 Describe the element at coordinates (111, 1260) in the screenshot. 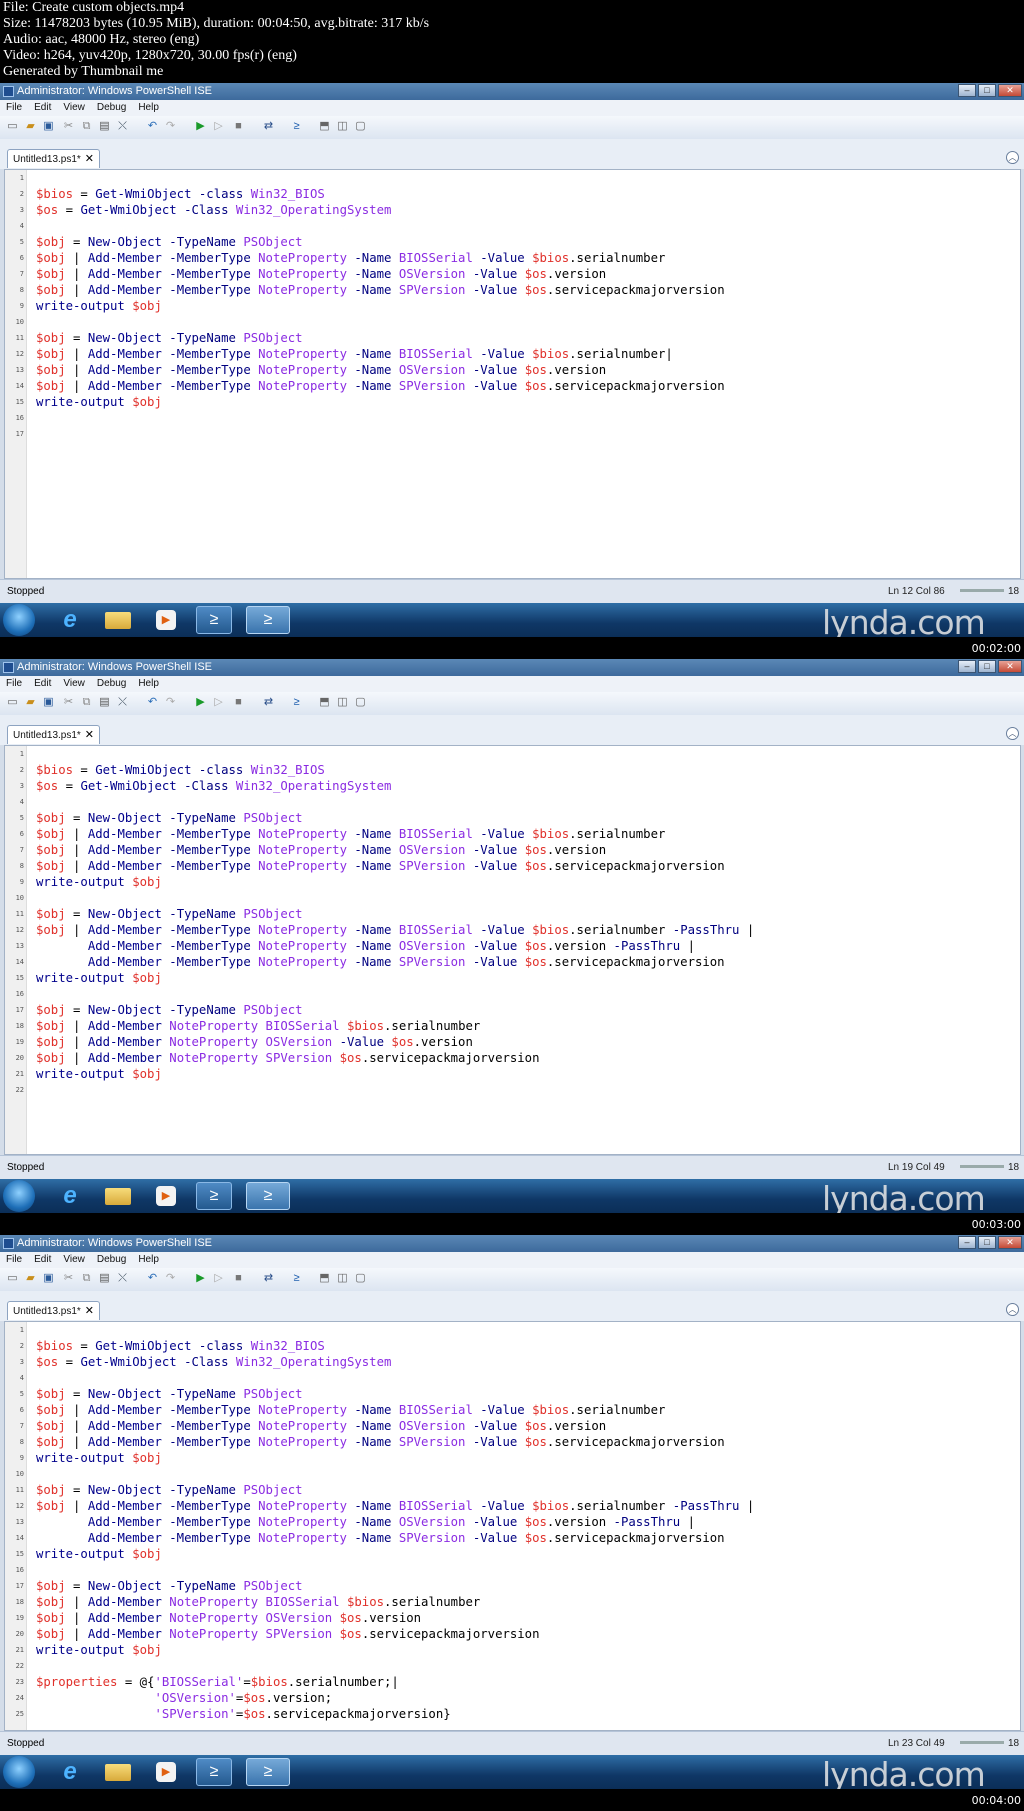

I see `menu-debug: Debug` at that location.